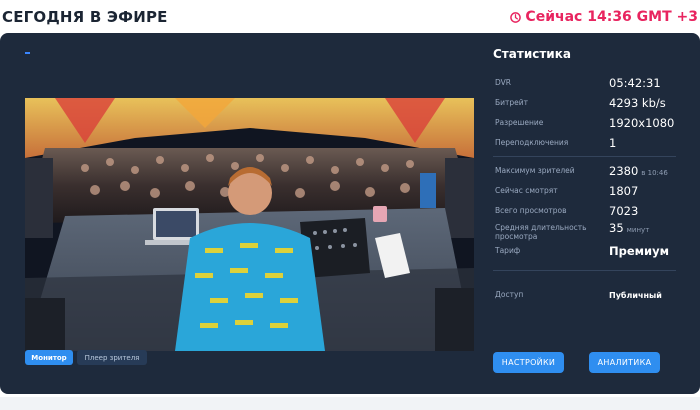  What do you see at coordinates (516, 17) in the screenshot?
I see `clock-icon` at bounding box center [516, 17].